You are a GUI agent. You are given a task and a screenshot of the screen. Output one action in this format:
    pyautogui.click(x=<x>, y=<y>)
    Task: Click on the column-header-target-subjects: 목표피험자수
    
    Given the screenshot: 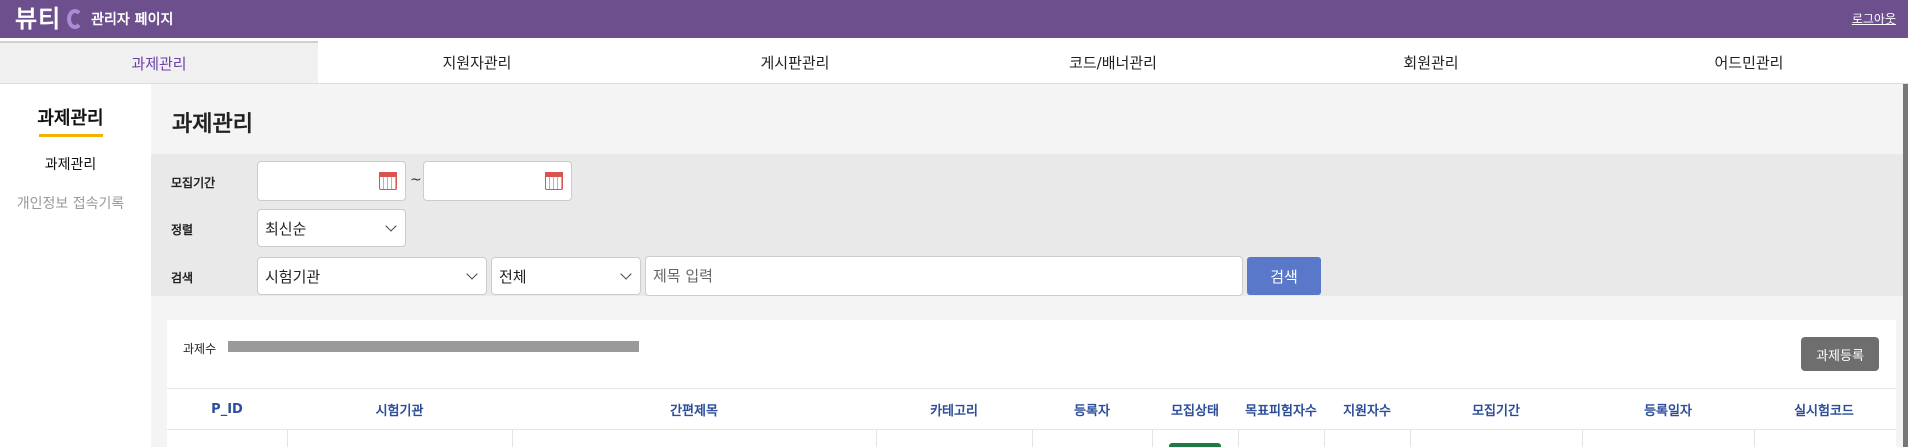 What is the action you would take?
    pyautogui.click(x=1281, y=409)
    